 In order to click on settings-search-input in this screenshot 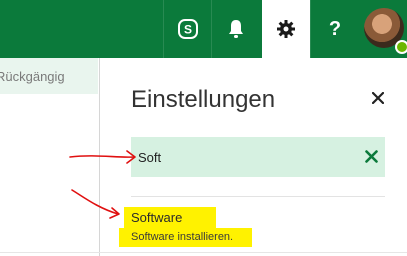, I will do `click(239, 157)`.